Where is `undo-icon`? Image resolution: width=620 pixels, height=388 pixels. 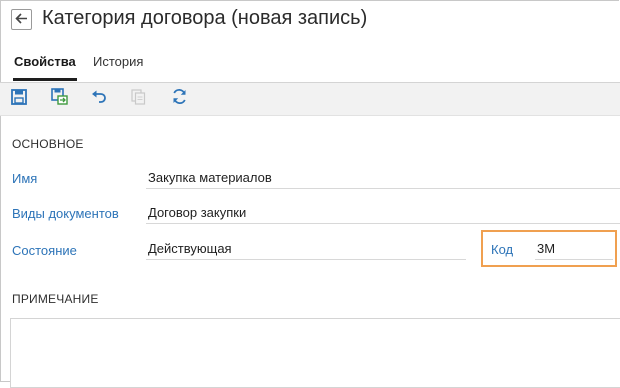 undo-icon is located at coordinates (98, 99).